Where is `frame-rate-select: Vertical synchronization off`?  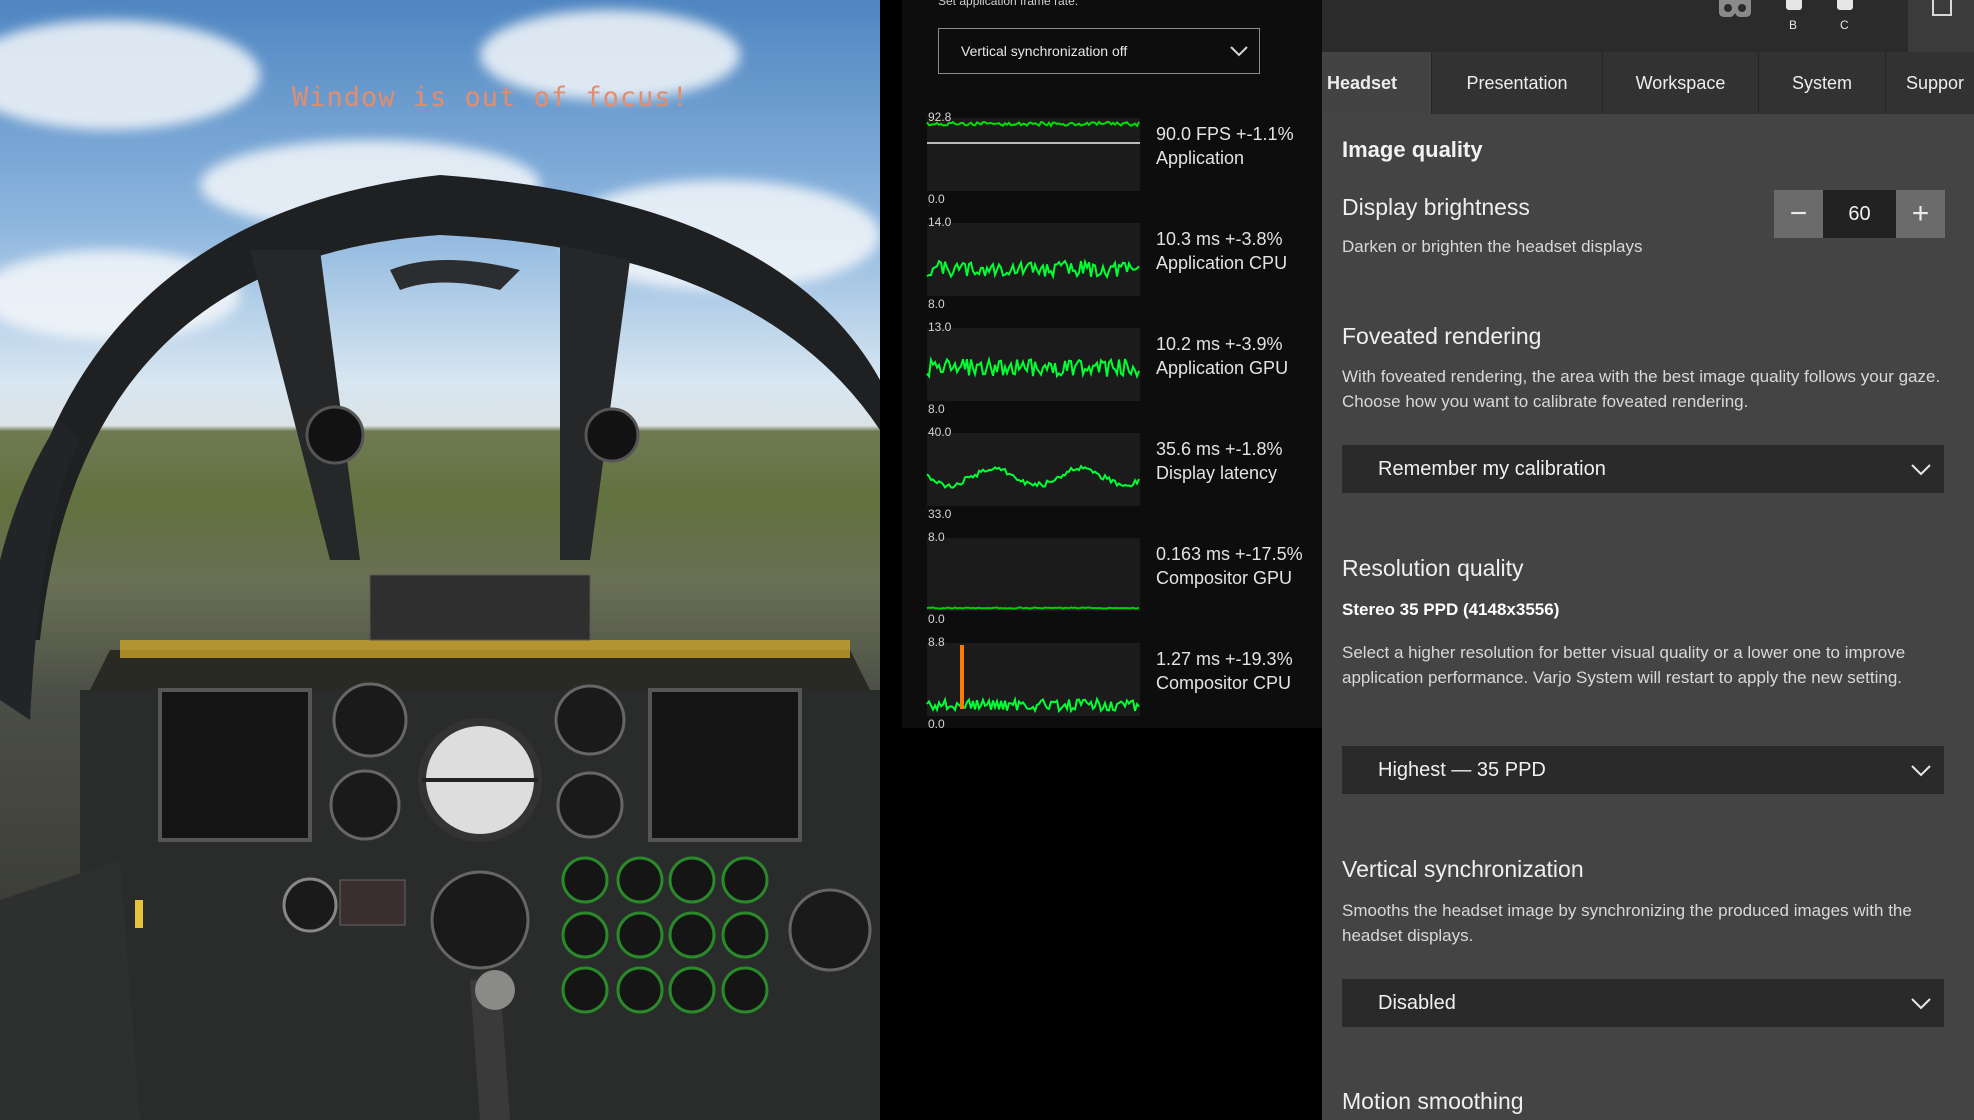
frame-rate-select: Vertical synchronization off is located at coordinates (1099, 51).